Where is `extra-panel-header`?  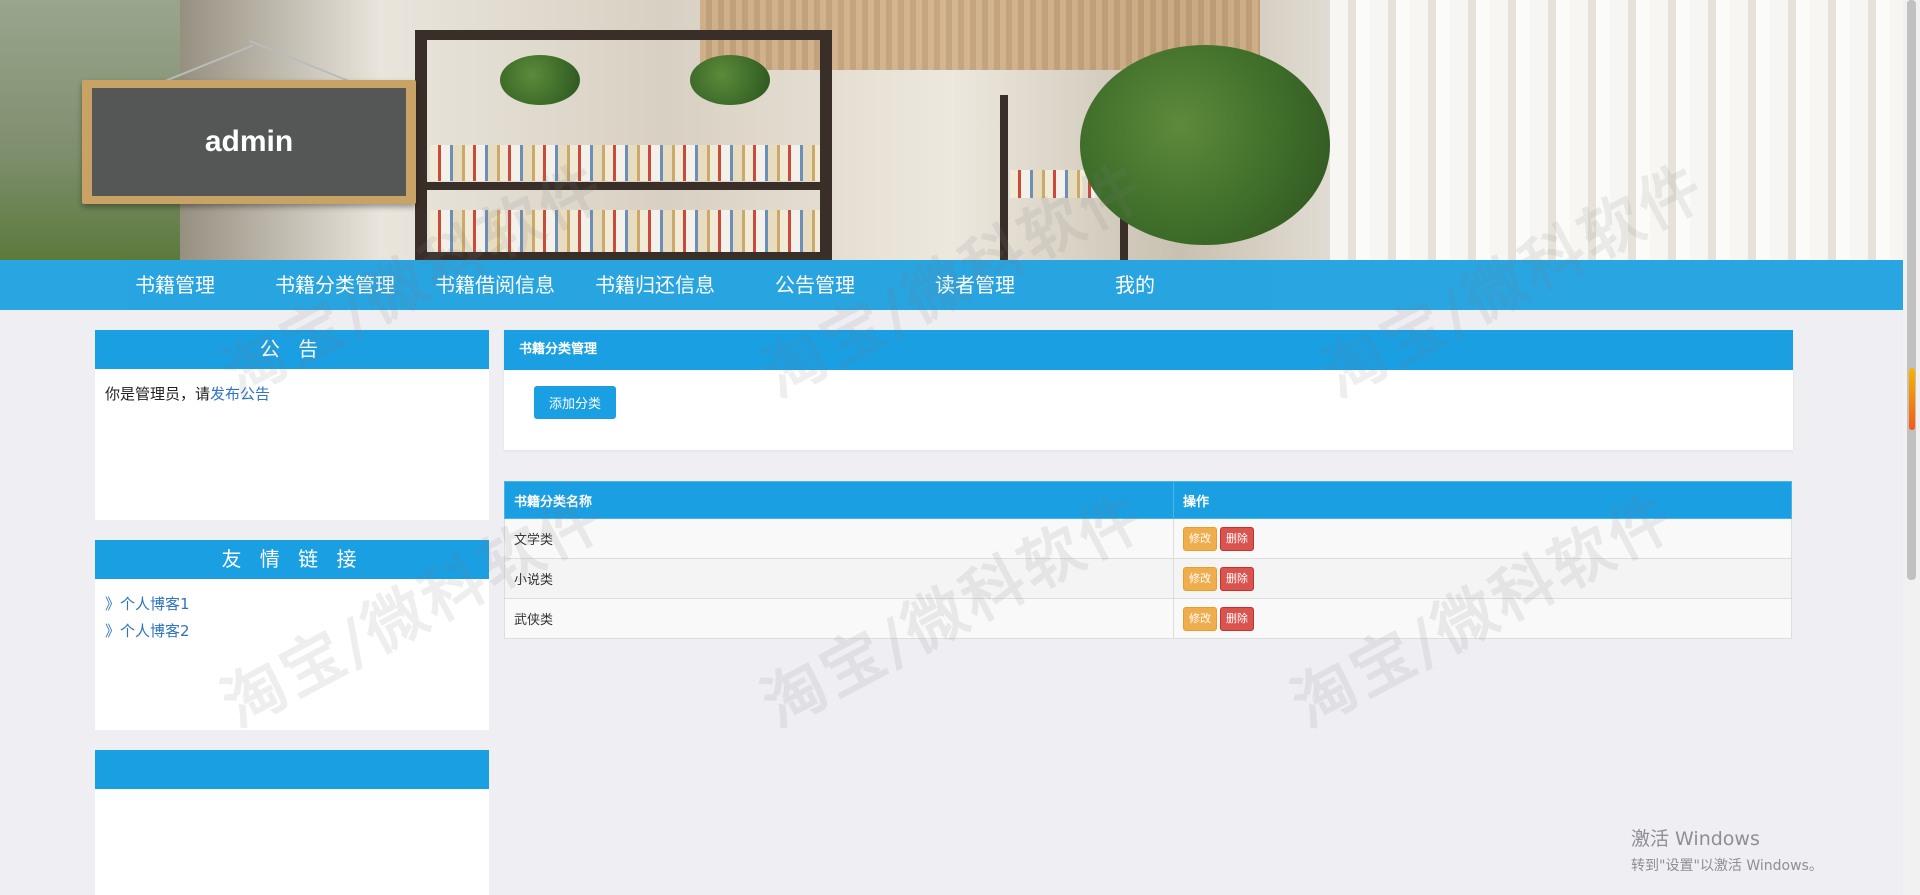
extra-panel-header is located at coordinates (292, 769).